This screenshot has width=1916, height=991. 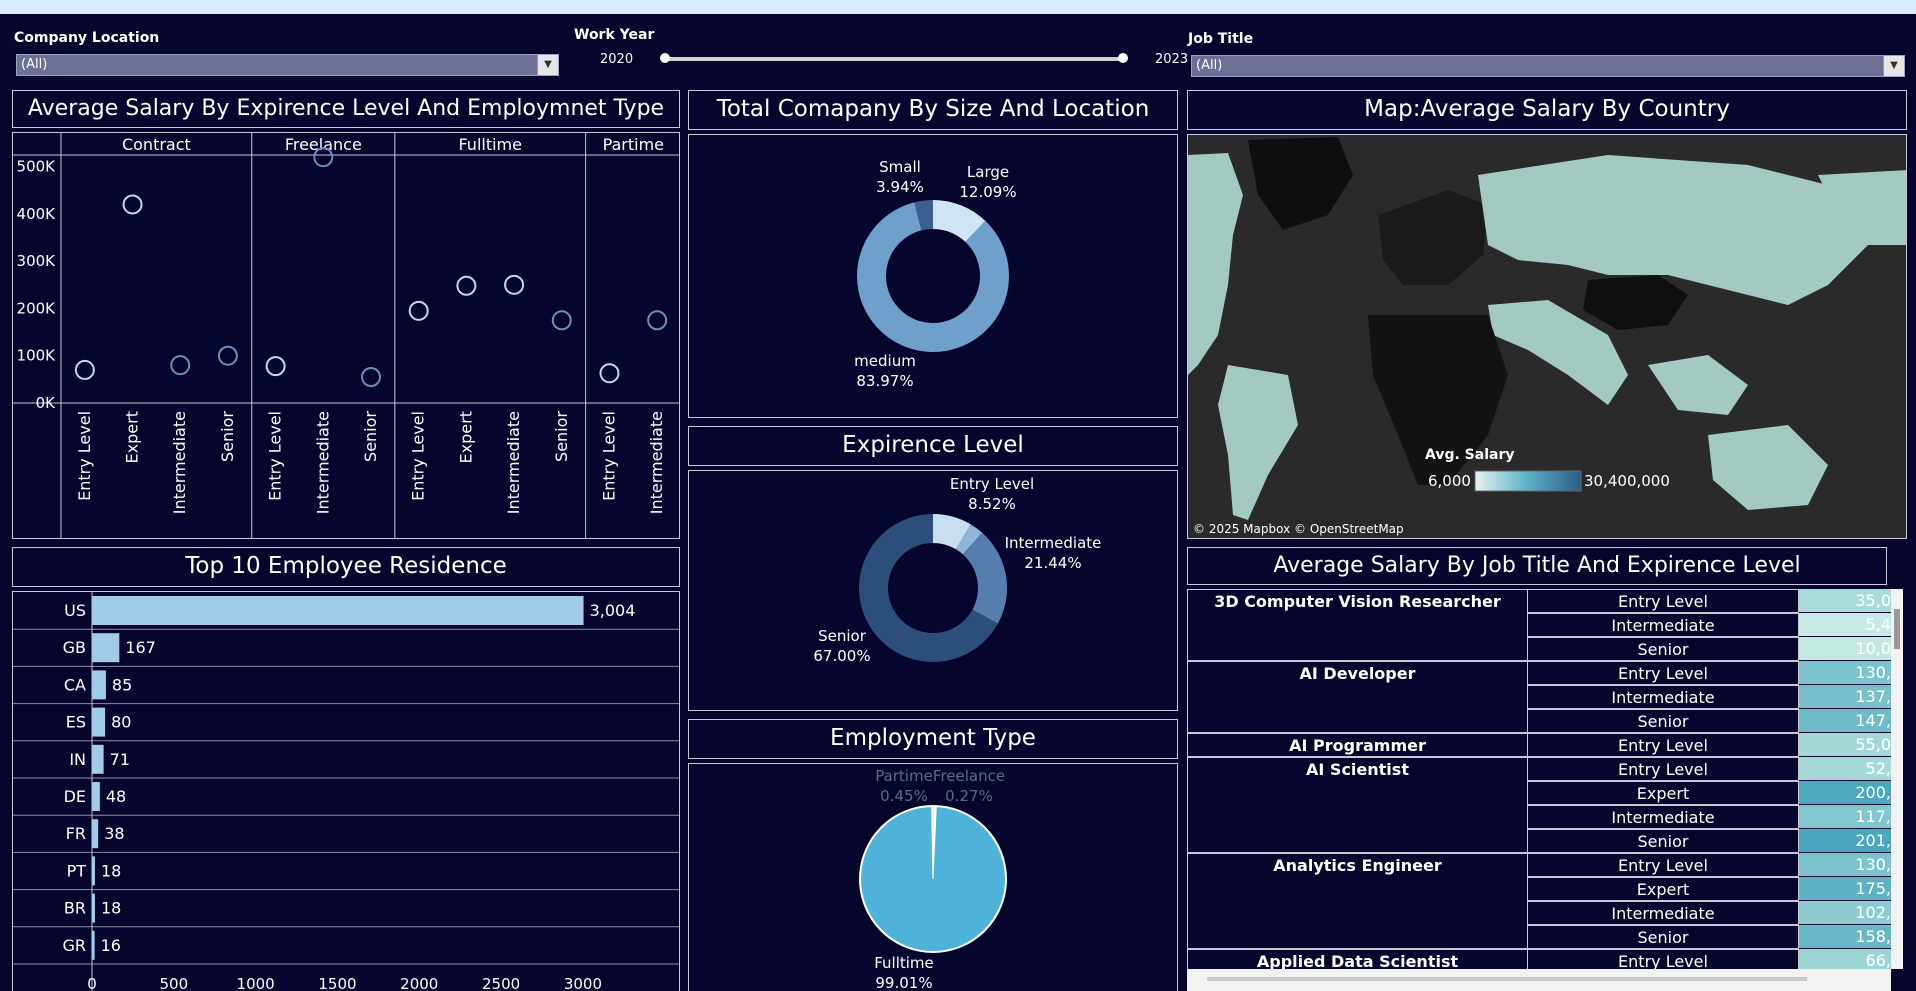 I want to click on scatter-group-label: Contract, so click(x=156, y=144).